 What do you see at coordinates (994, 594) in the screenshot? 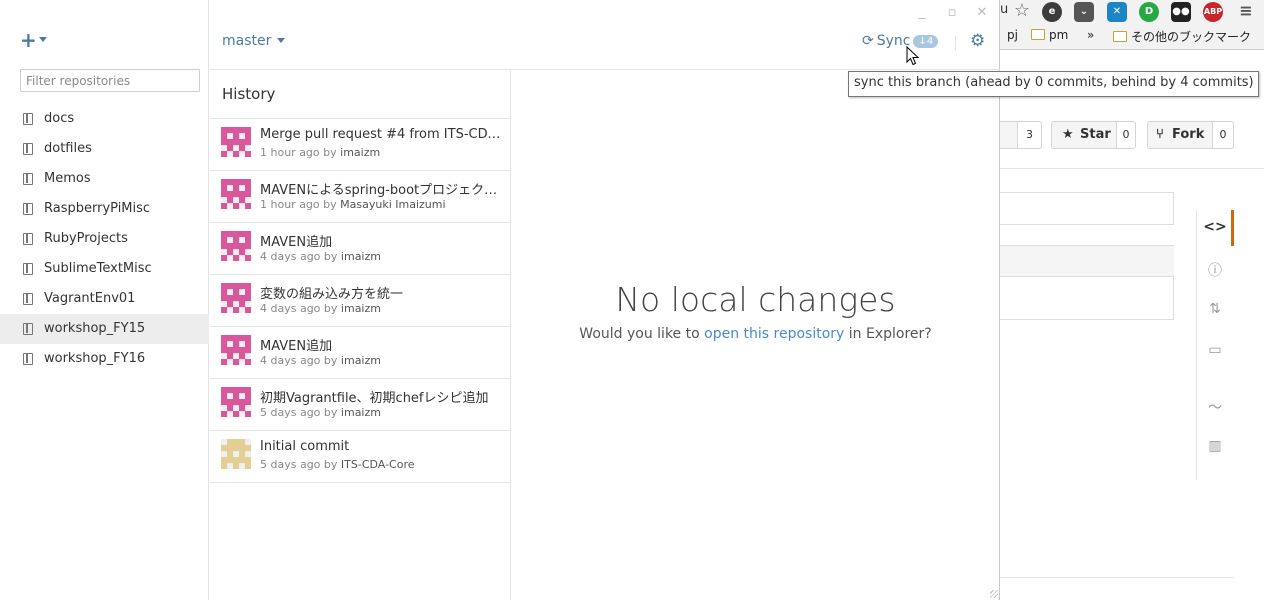
I see `resize-grip-icon` at bounding box center [994, 594].